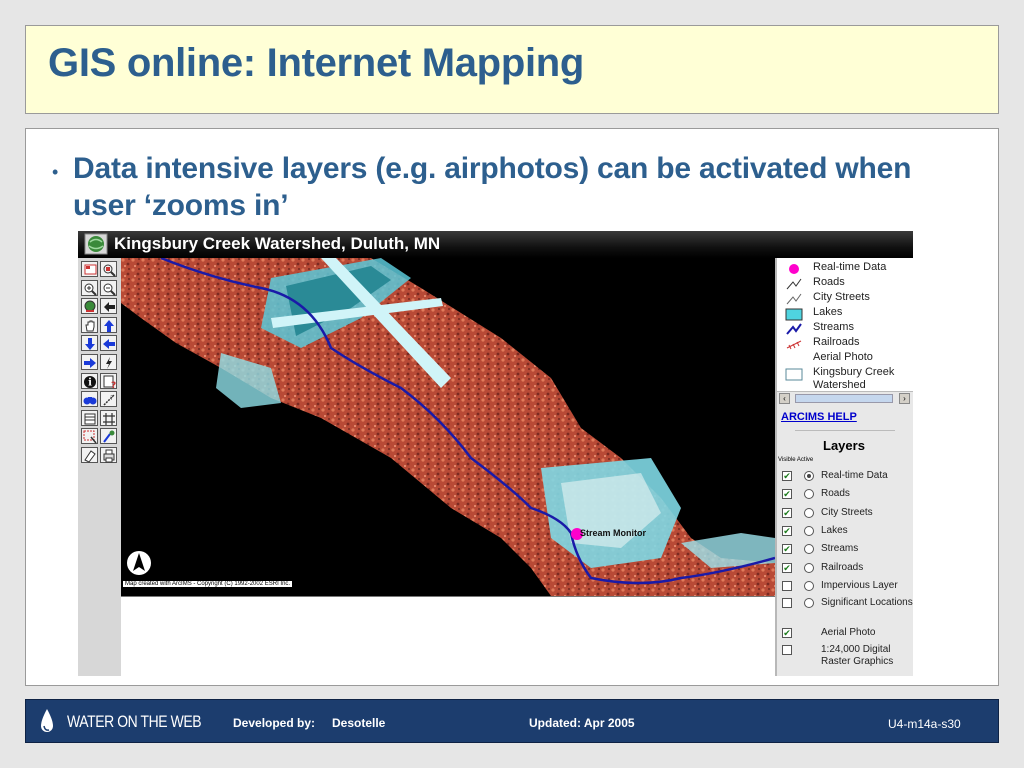 The width and height of the screenshot is (1024, 768). Describe the element at coordinates (274, 723) in the screenshot. I see `footer-developed-label: Developed by:` at that location.